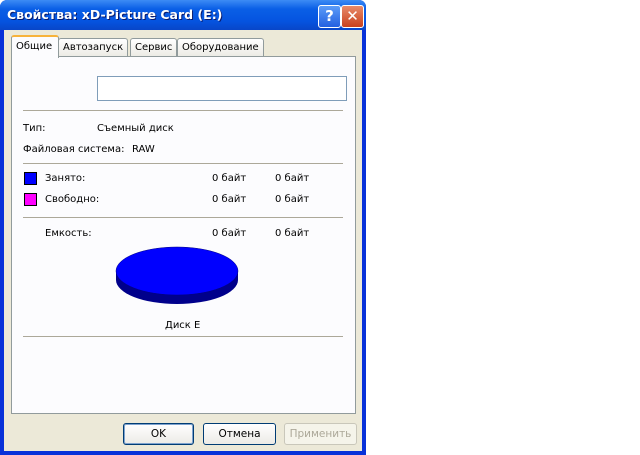 This screenshot has height=455, width=640. I want to click on free-label: Свободно:, so click(72, 199).